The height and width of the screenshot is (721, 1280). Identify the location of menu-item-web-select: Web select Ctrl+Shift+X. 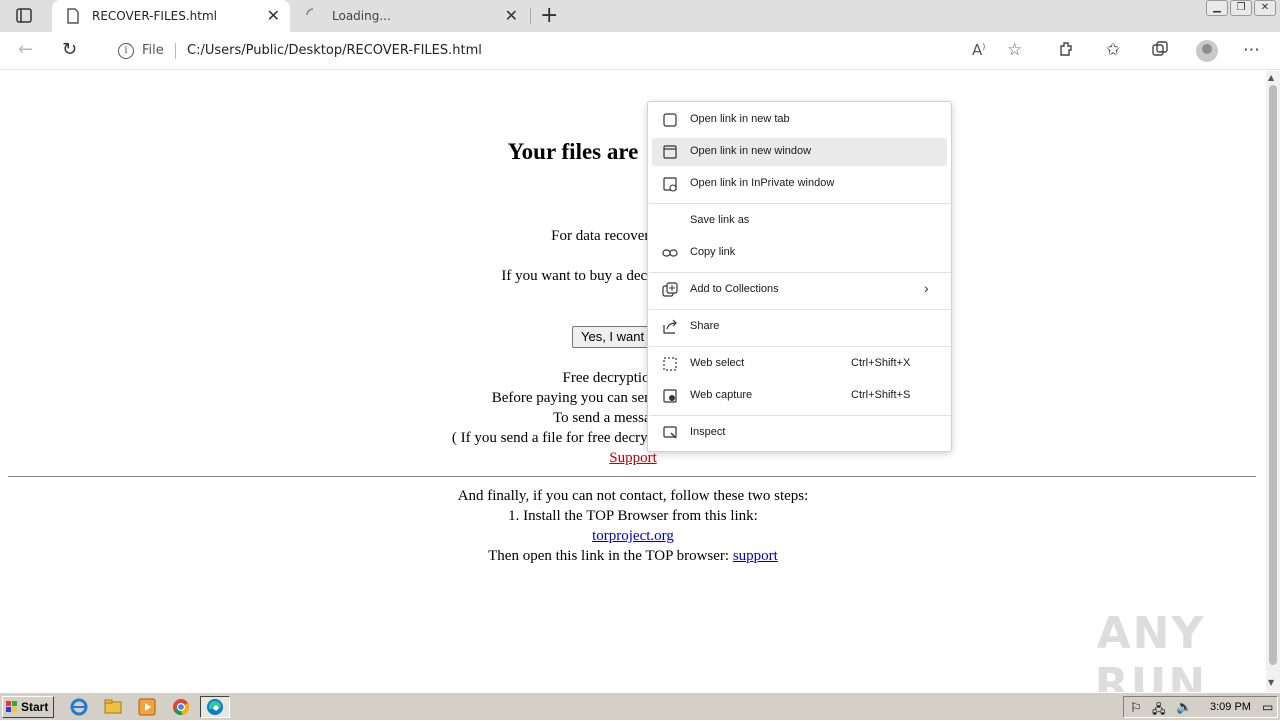
(799, 364).